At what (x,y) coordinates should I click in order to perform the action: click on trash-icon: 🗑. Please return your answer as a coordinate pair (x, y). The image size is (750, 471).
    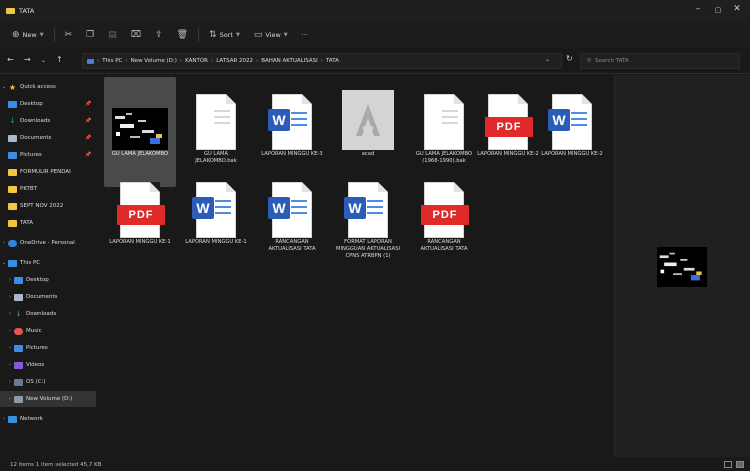
    Looking at the image, I should click on (182, 35).